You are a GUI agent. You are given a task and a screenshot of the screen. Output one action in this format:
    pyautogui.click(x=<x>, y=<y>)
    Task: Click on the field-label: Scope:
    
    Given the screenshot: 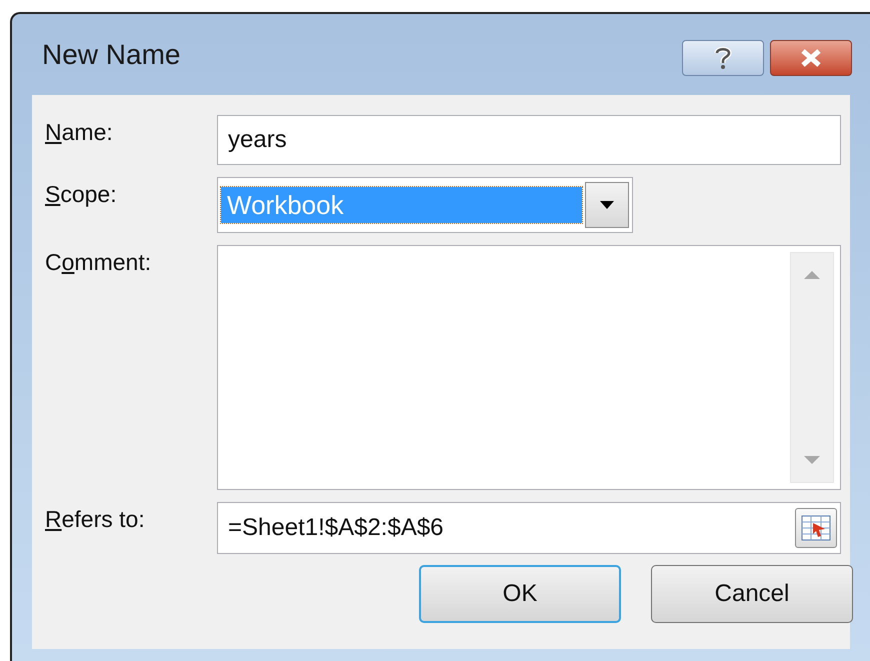 What is the action you would take?
    pyautogui.click(x=81, y=194)
    